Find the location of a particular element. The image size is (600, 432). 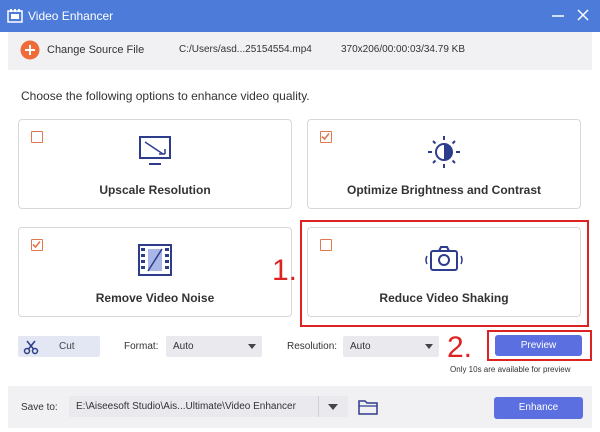

preview-note: Only 10s are available for preview is located at coordinates (510, 369).